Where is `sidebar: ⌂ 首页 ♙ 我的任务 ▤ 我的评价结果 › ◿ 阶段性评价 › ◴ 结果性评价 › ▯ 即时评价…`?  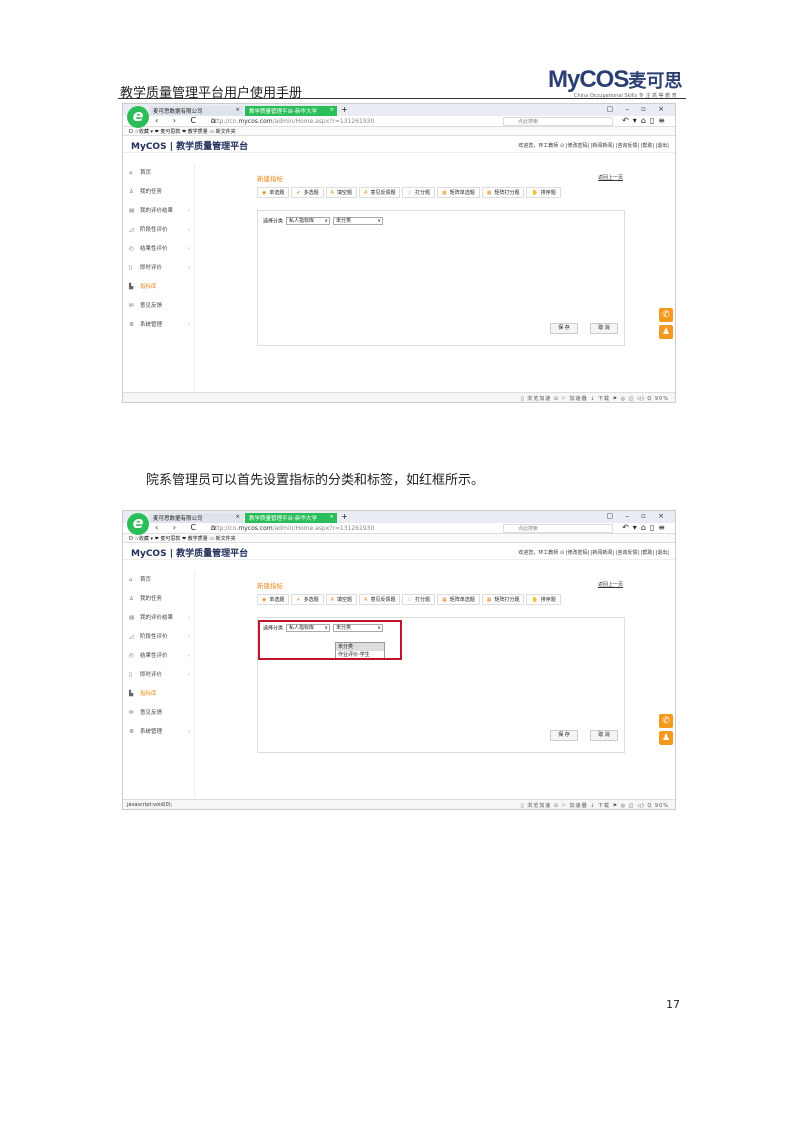 sidebar: ⌂ 首页 ♙ 我的任务 ▤ 我的评价结果 › ◿ 阶段性评价 › ◴ 结果性评价 › ▯ 即时评价… is located at coordinates (159, 685).